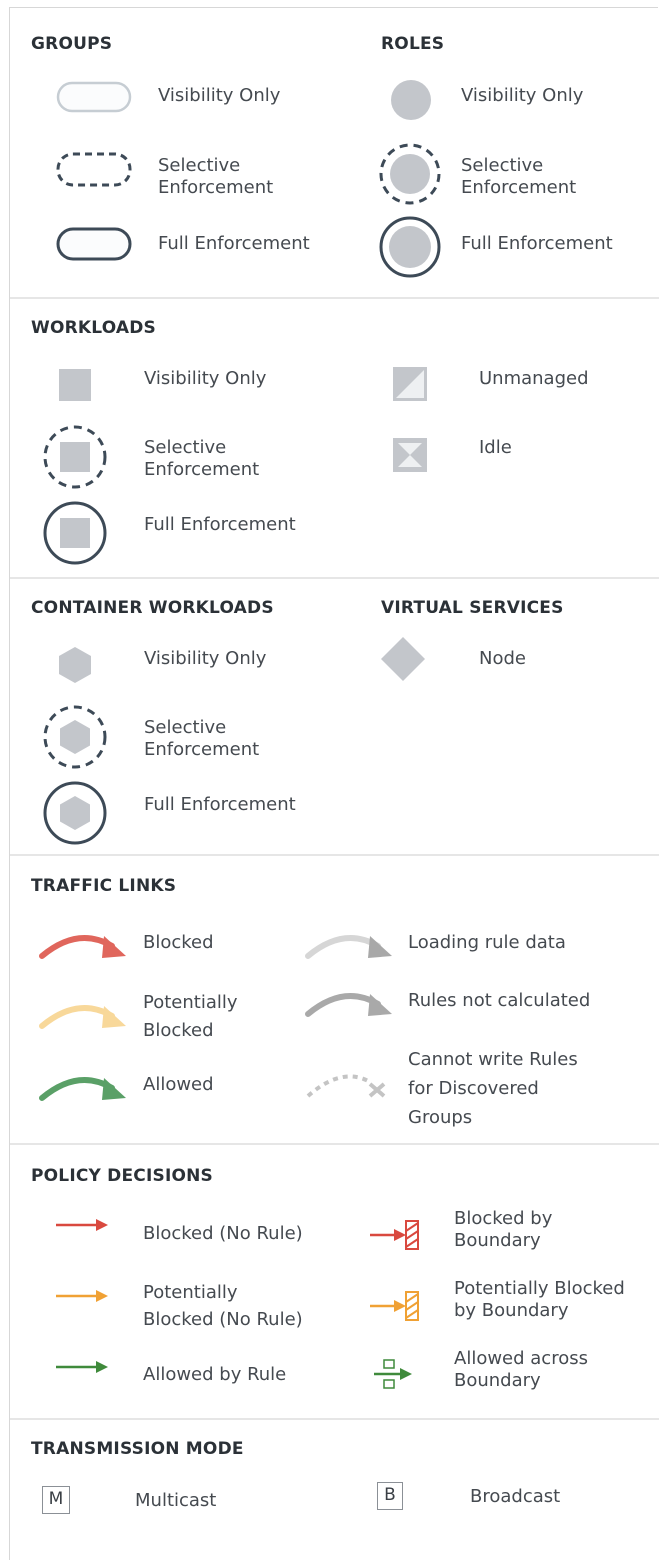  I want to click on boundary-allowed-icon, so click(394, 1375).